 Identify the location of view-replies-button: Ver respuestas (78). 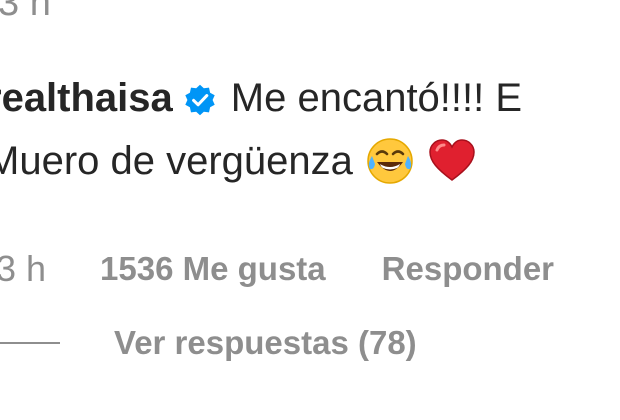
(265, 343).